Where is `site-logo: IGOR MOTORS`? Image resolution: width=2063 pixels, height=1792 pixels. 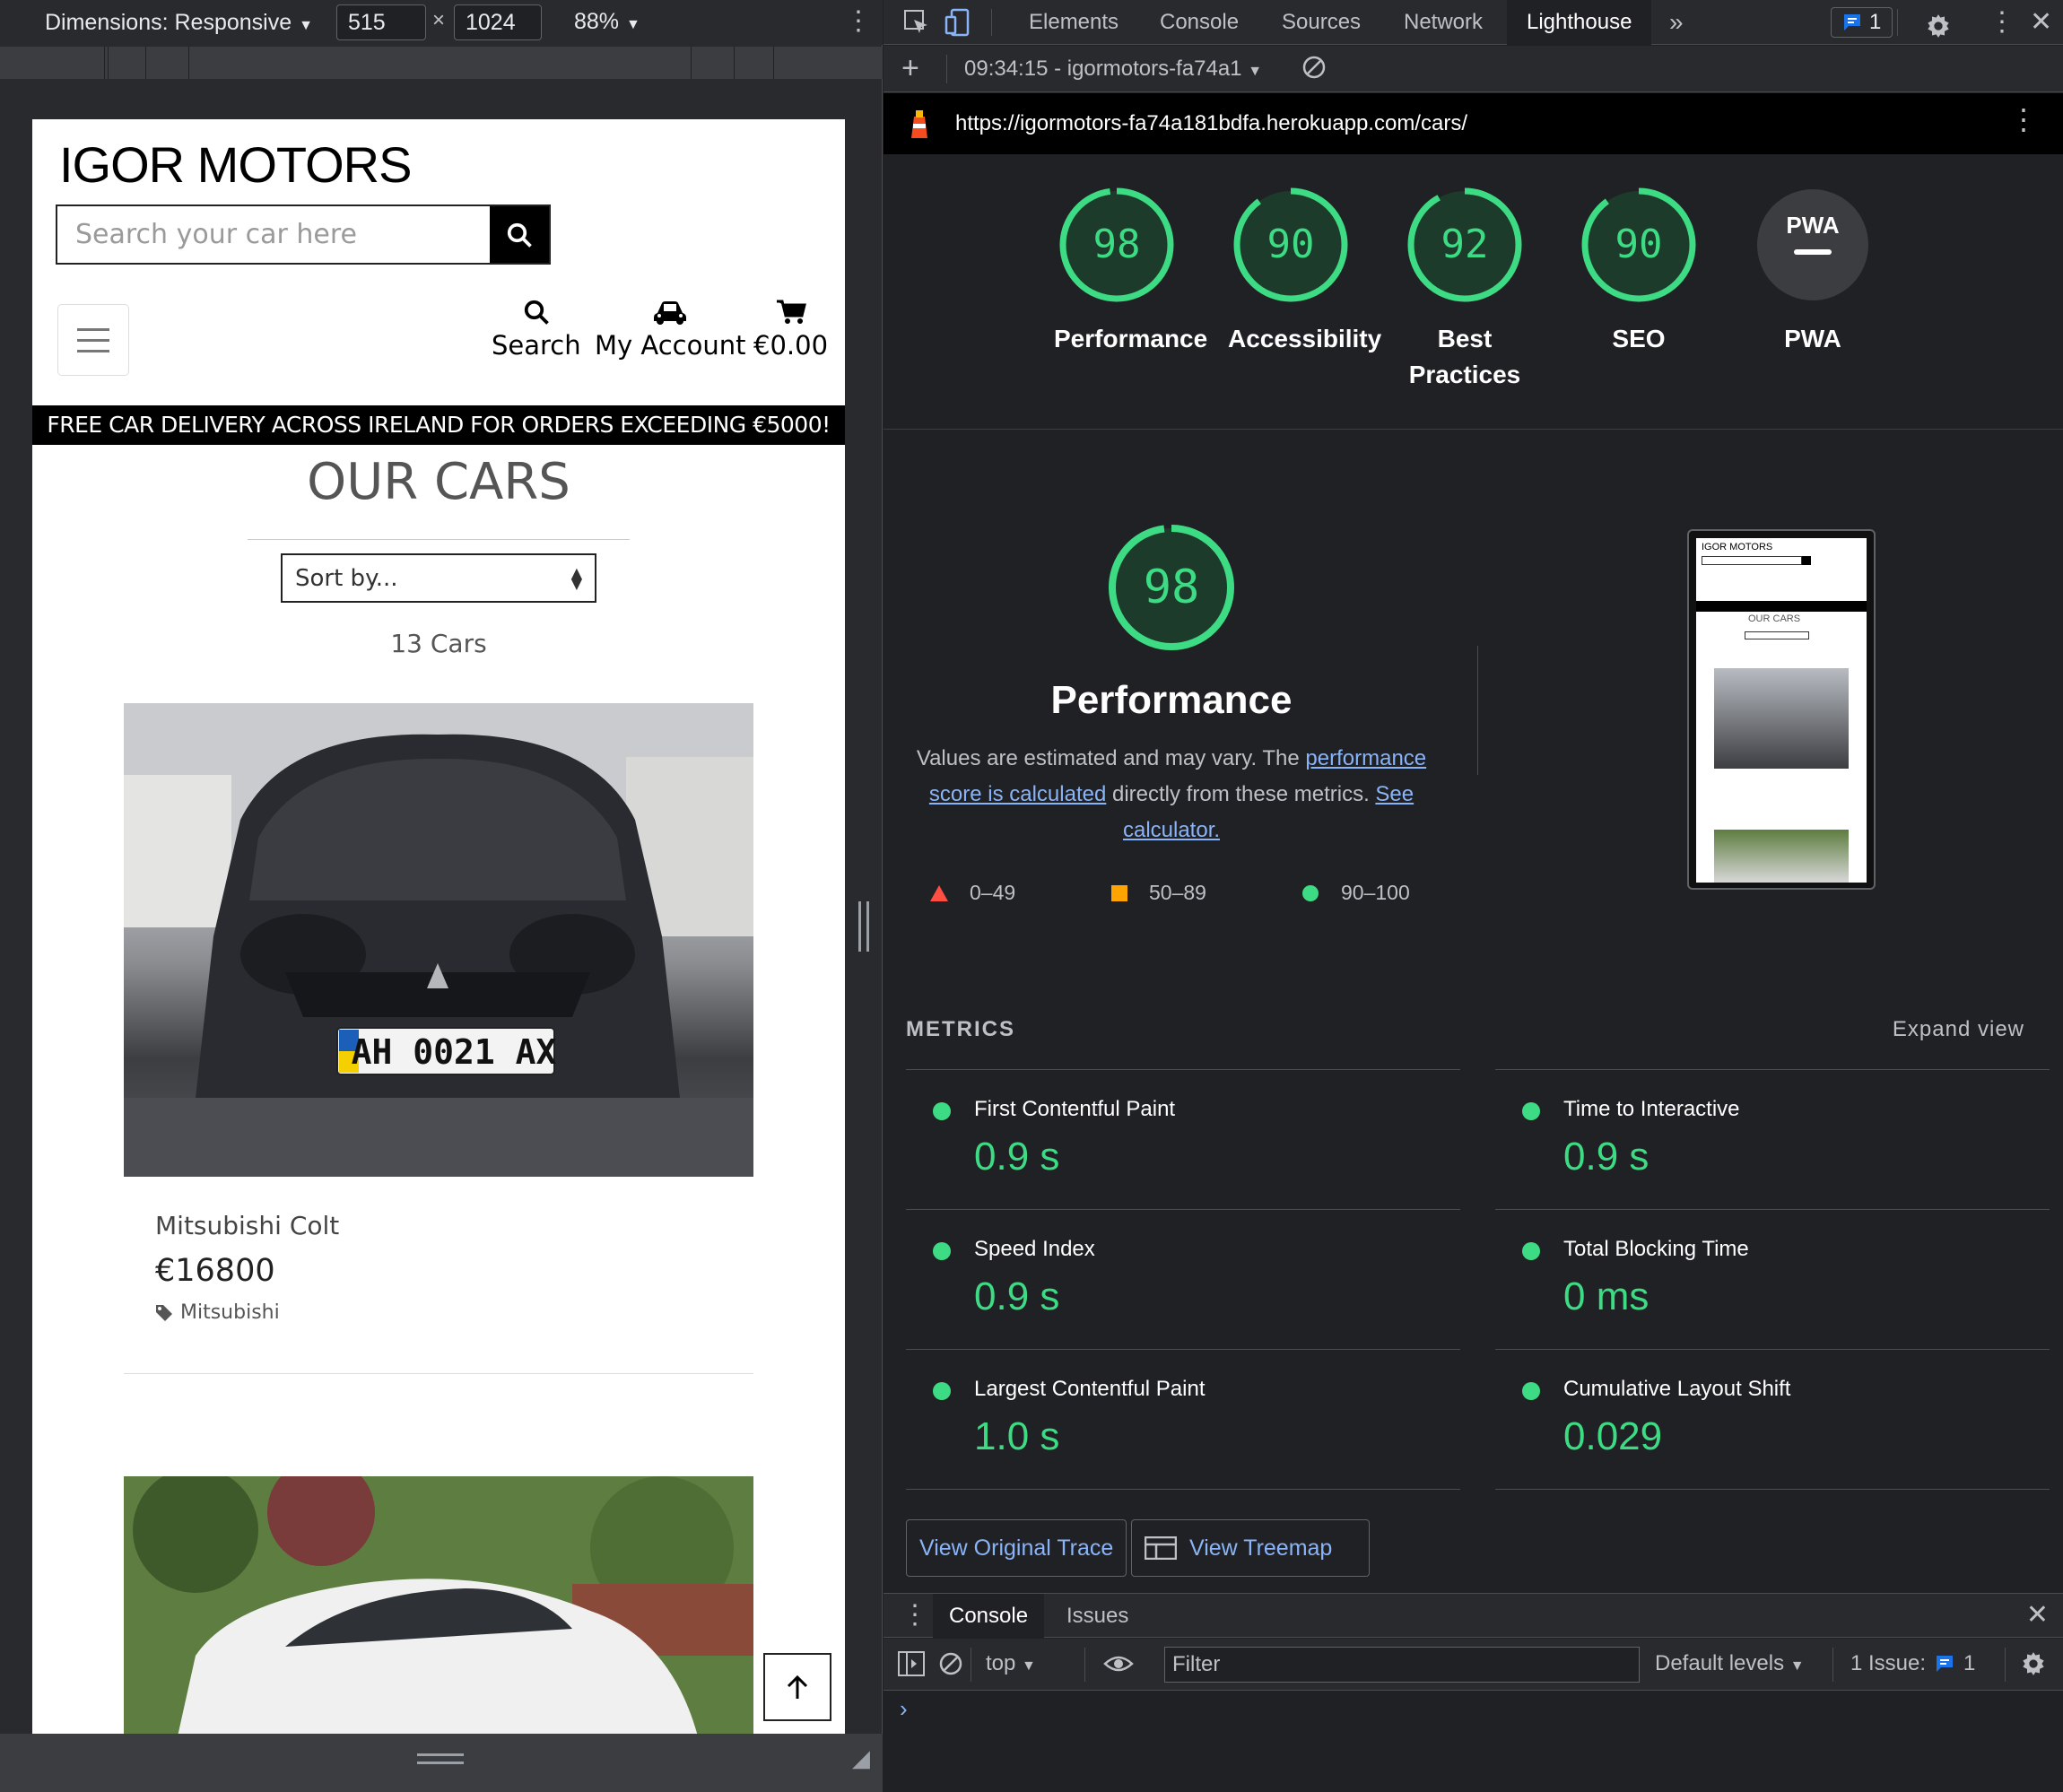
site-logo: IGOR MOTORS is located at coordinates (235, 164).